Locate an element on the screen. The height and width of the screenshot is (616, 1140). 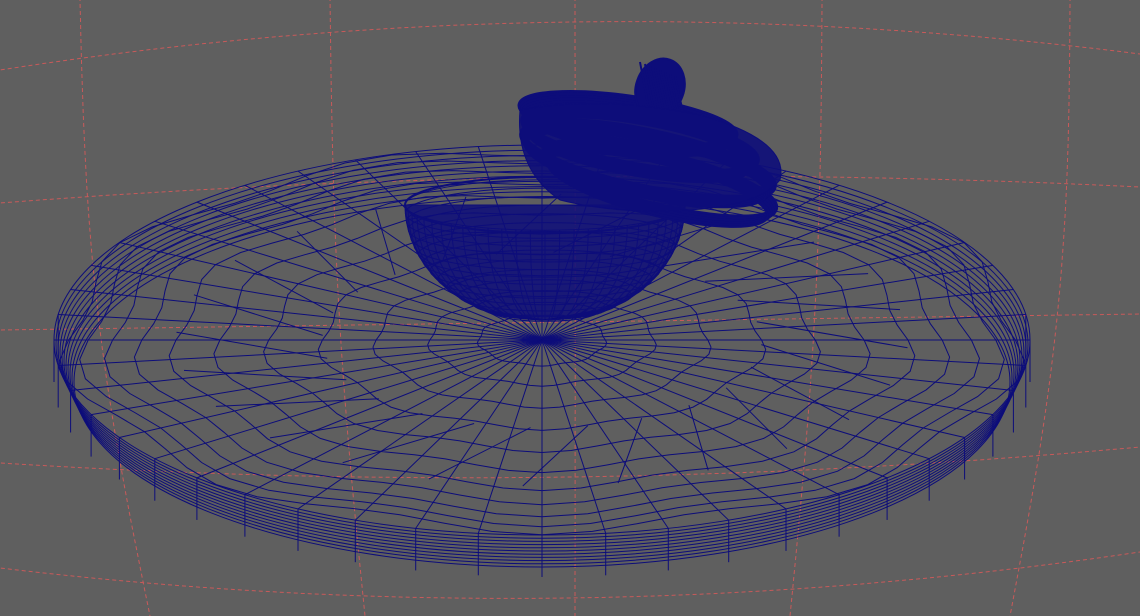
rope-mass is located at coordinates (650, 157).